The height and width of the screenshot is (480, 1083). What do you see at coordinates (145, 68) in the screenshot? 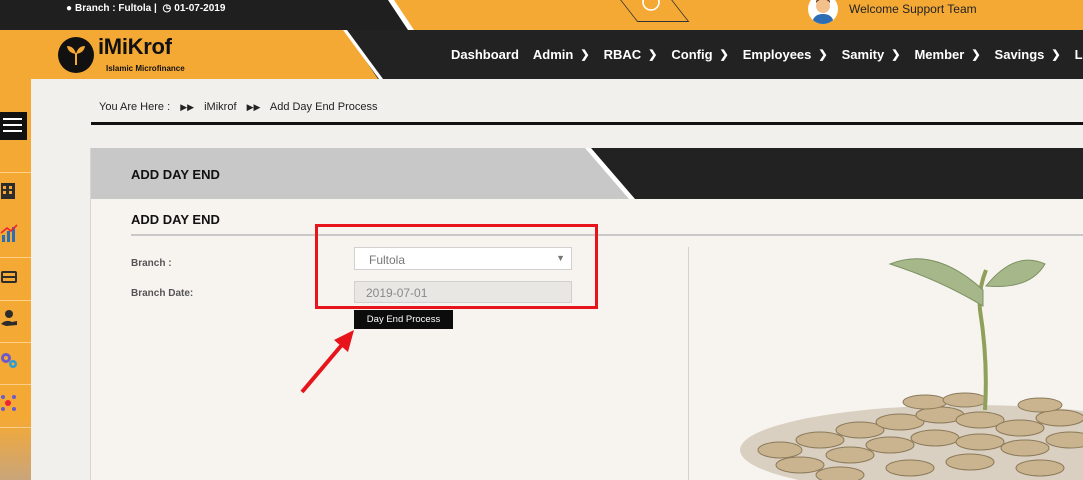
I see `logo-tagline: Islamic Microfinance` at bounding box center [145, 68].